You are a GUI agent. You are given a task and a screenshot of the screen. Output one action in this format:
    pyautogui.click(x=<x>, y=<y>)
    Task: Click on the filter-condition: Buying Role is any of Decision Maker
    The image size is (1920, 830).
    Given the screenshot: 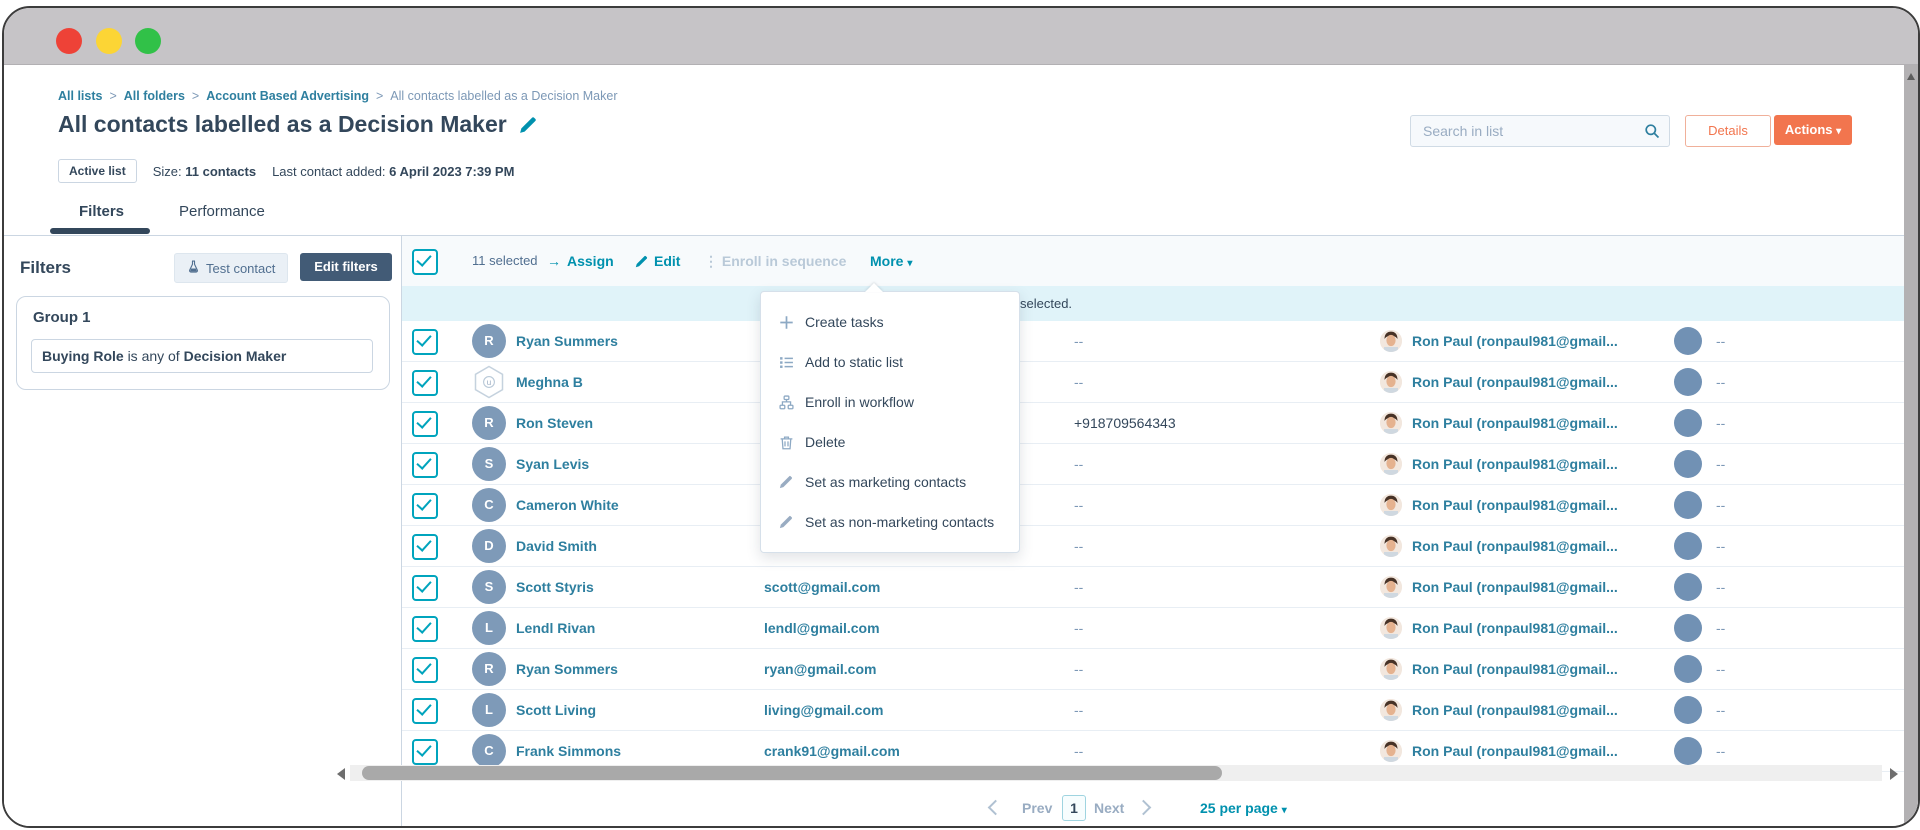 What is the action you would take?
    pyautogui.click(x=202, y=356)
    